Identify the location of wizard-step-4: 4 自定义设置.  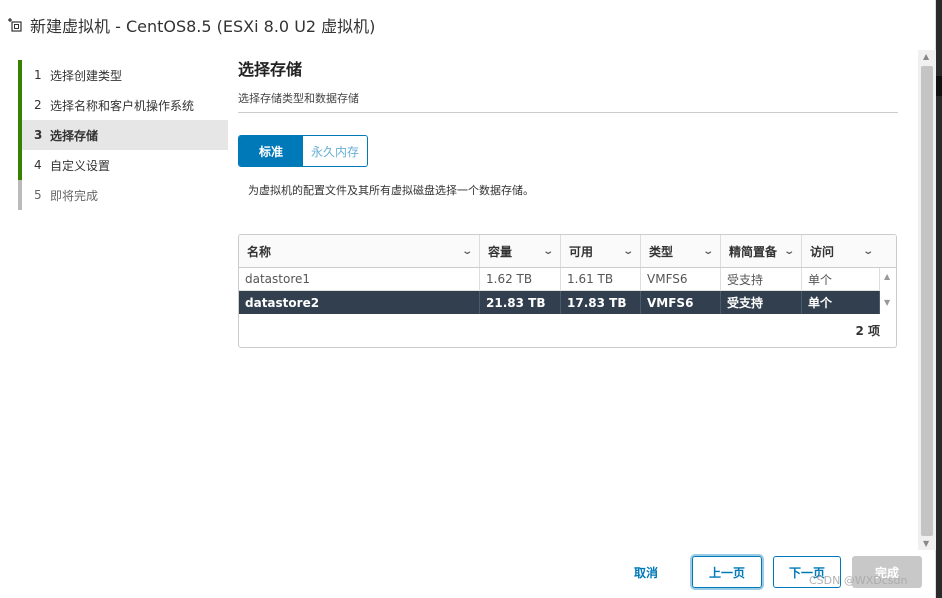
(123, 165).